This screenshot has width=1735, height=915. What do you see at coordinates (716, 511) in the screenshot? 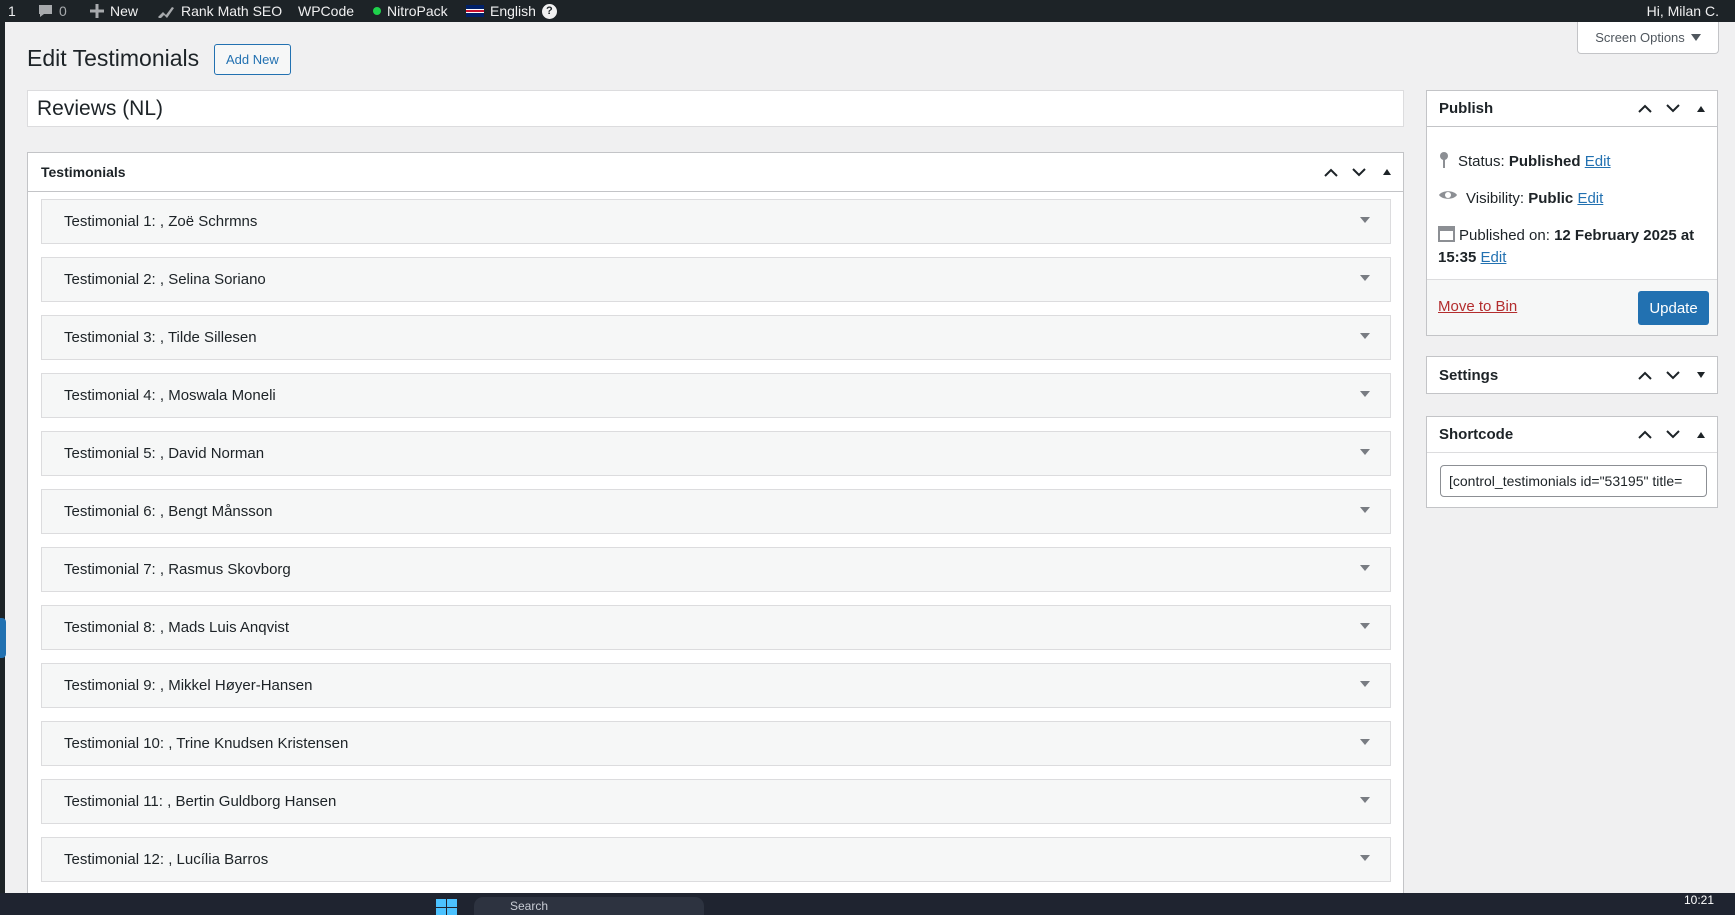
I see `testimonial-item: Testimonial 6: , Bengt Månsson` at bounding box center [716, 511].